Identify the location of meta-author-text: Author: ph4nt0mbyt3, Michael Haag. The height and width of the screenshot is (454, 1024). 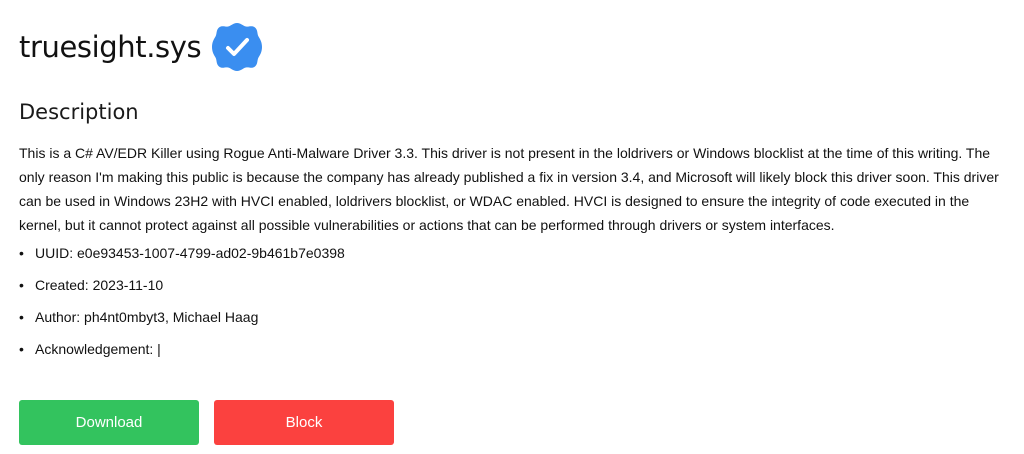
(147, 317).